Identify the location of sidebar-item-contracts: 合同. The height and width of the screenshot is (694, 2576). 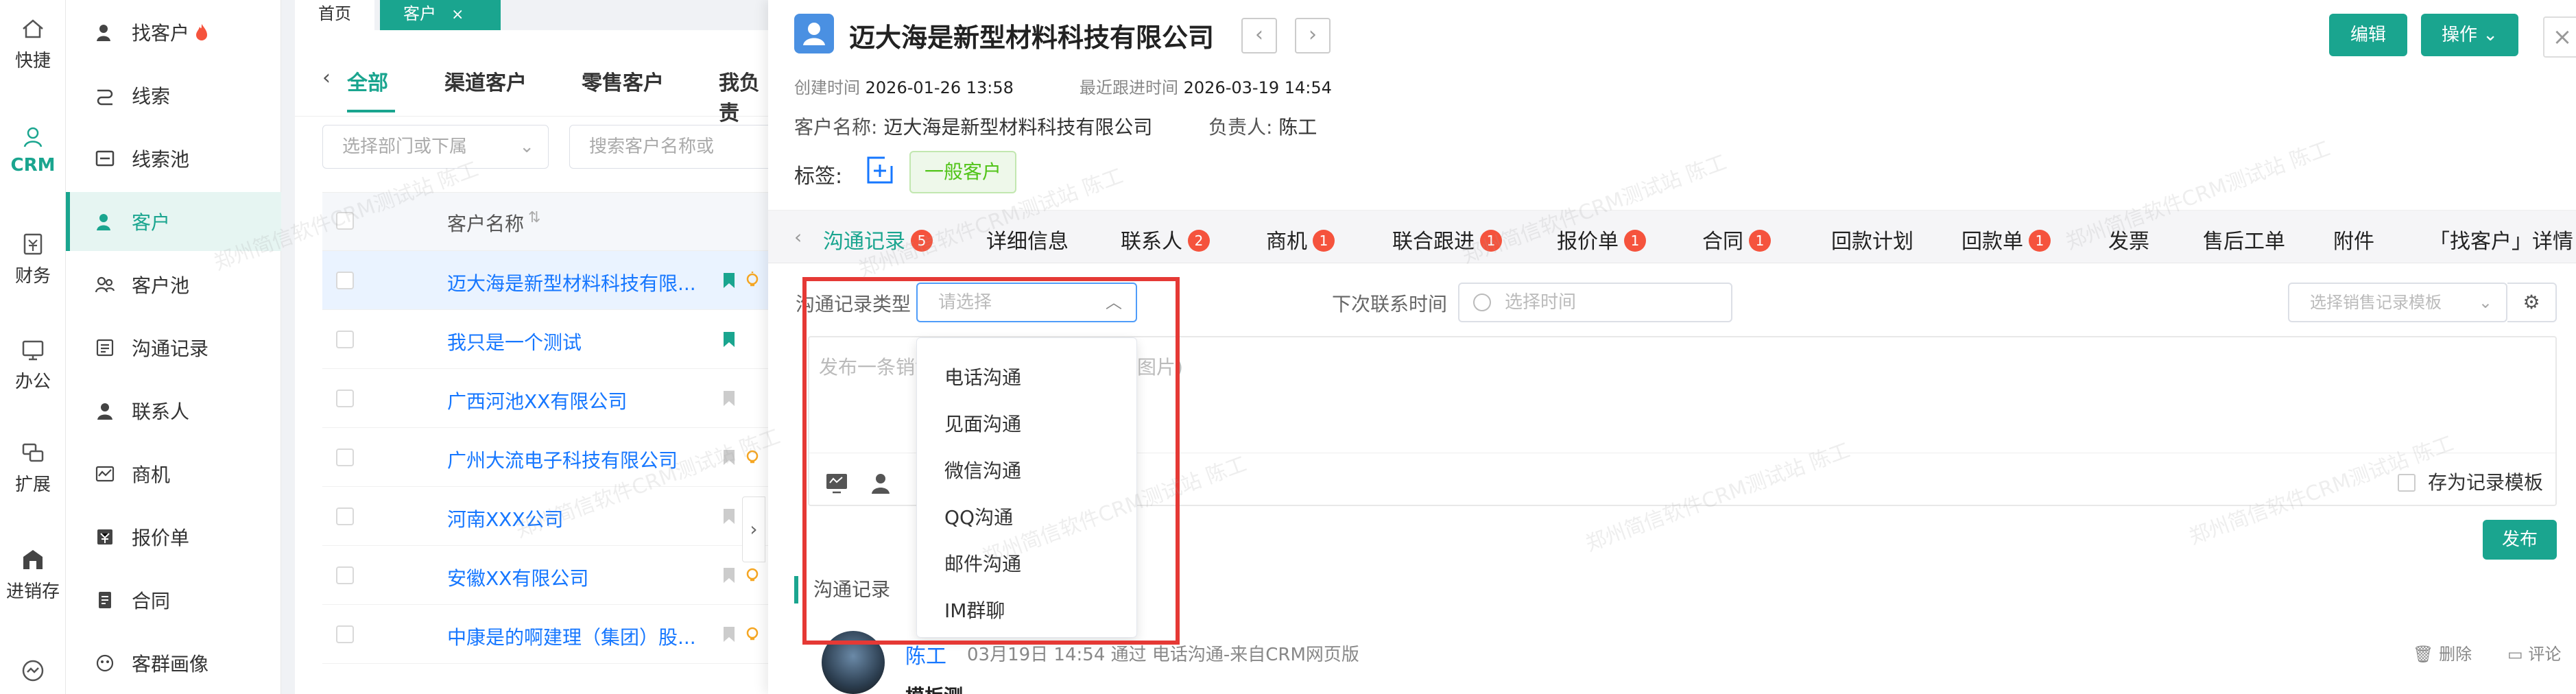
(173, 600).